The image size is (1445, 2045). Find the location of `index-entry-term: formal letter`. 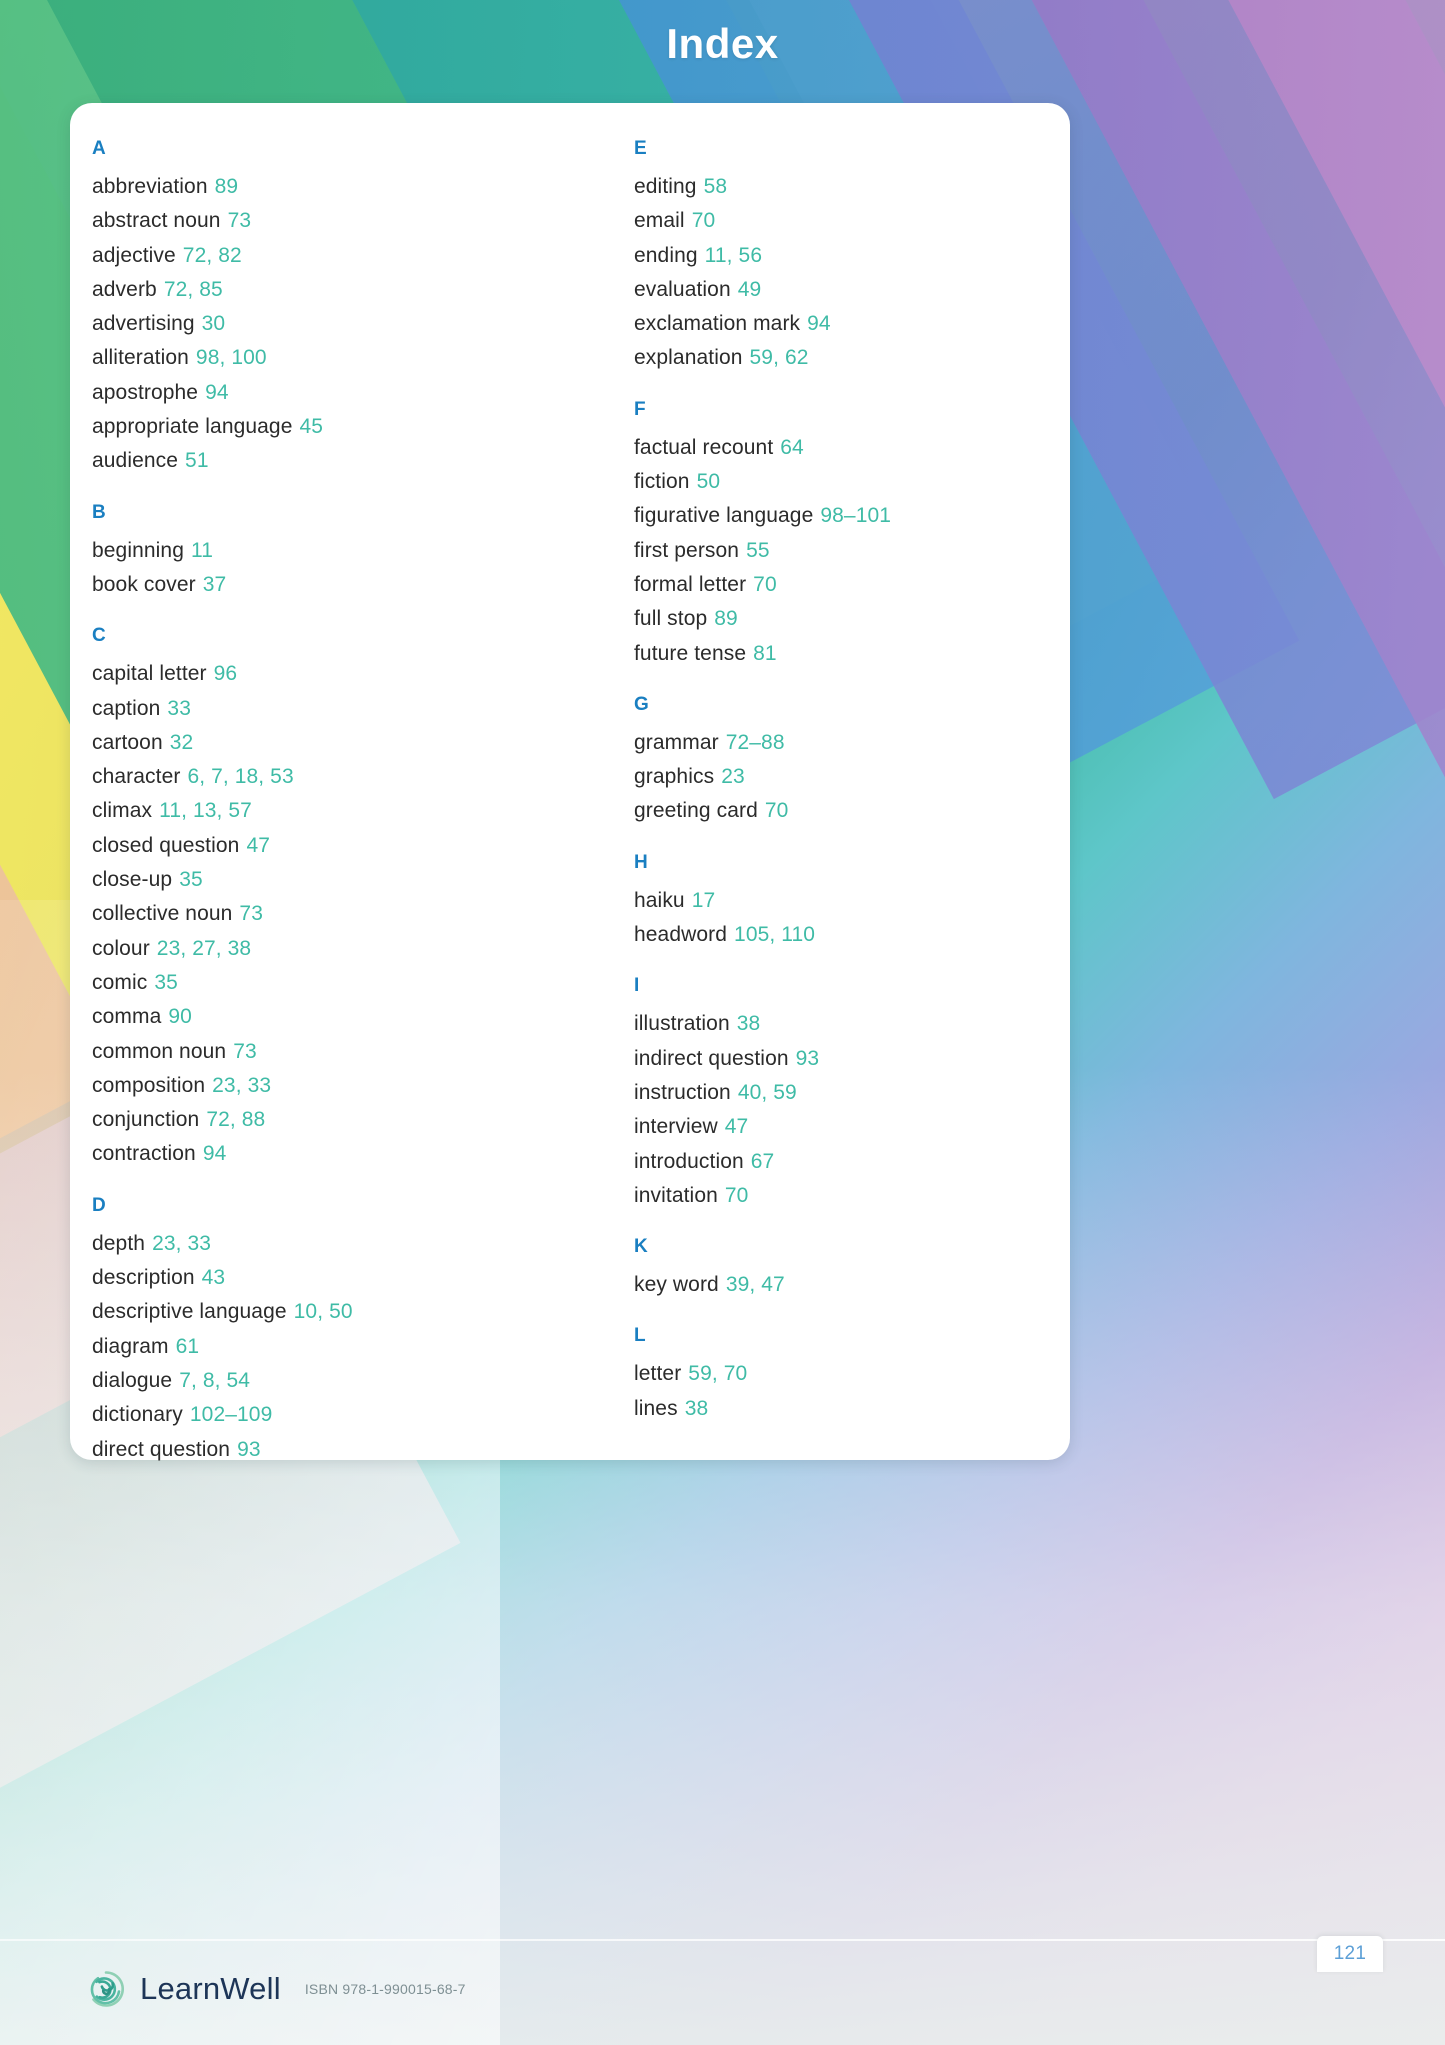

index-entry-term: formal letter is located at coordinates (690, 584).